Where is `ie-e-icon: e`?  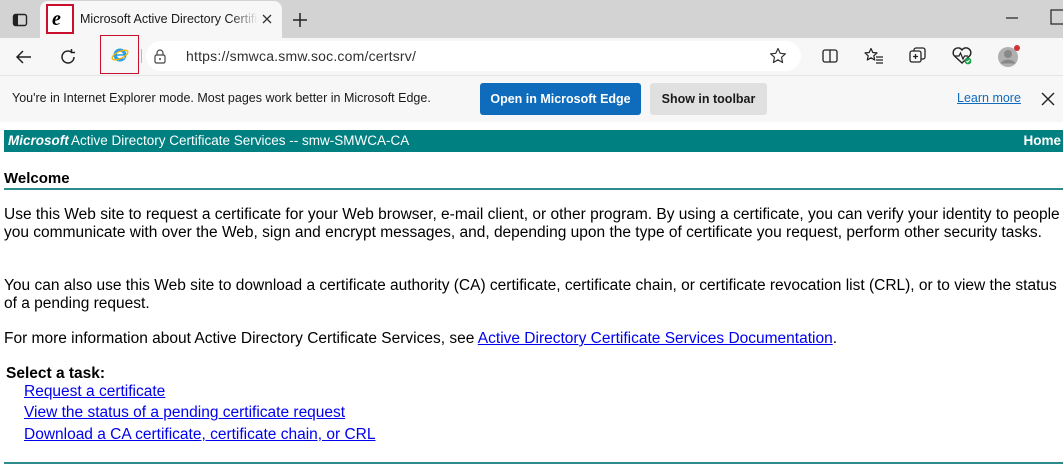
ie-e-icon: e is located at coordinates (60, 19).